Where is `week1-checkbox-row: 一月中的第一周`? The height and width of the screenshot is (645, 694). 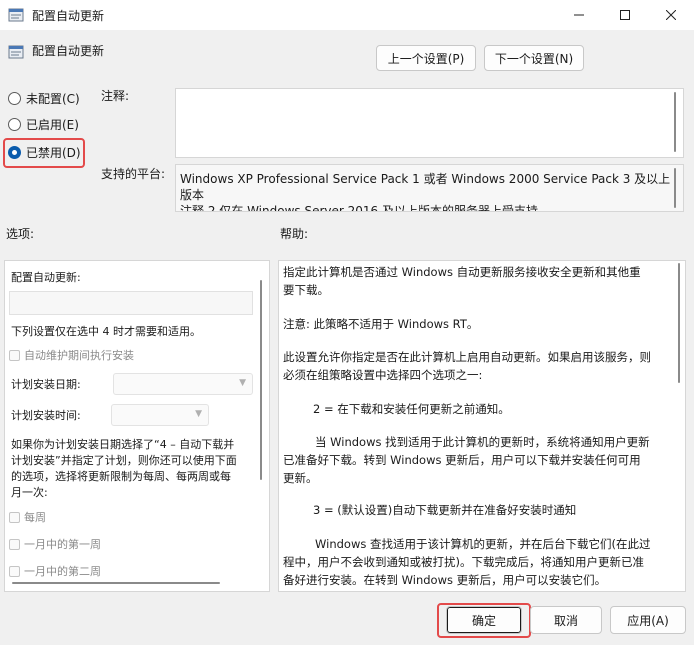 week1-checkbox-row: 一月中的第一周 is located at coordinates (55, 544).